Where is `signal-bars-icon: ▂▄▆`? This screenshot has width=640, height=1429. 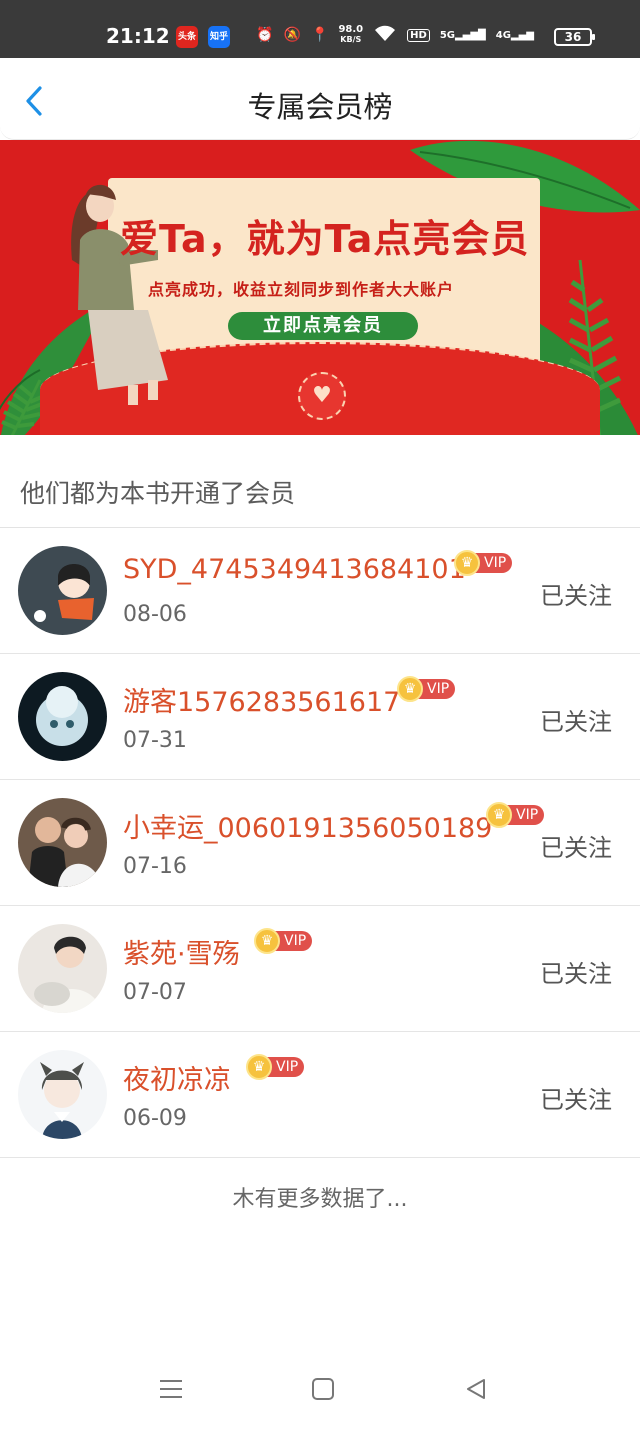 signal-bars-icon: ▂▄▆ is located at coordinates (522, 35).